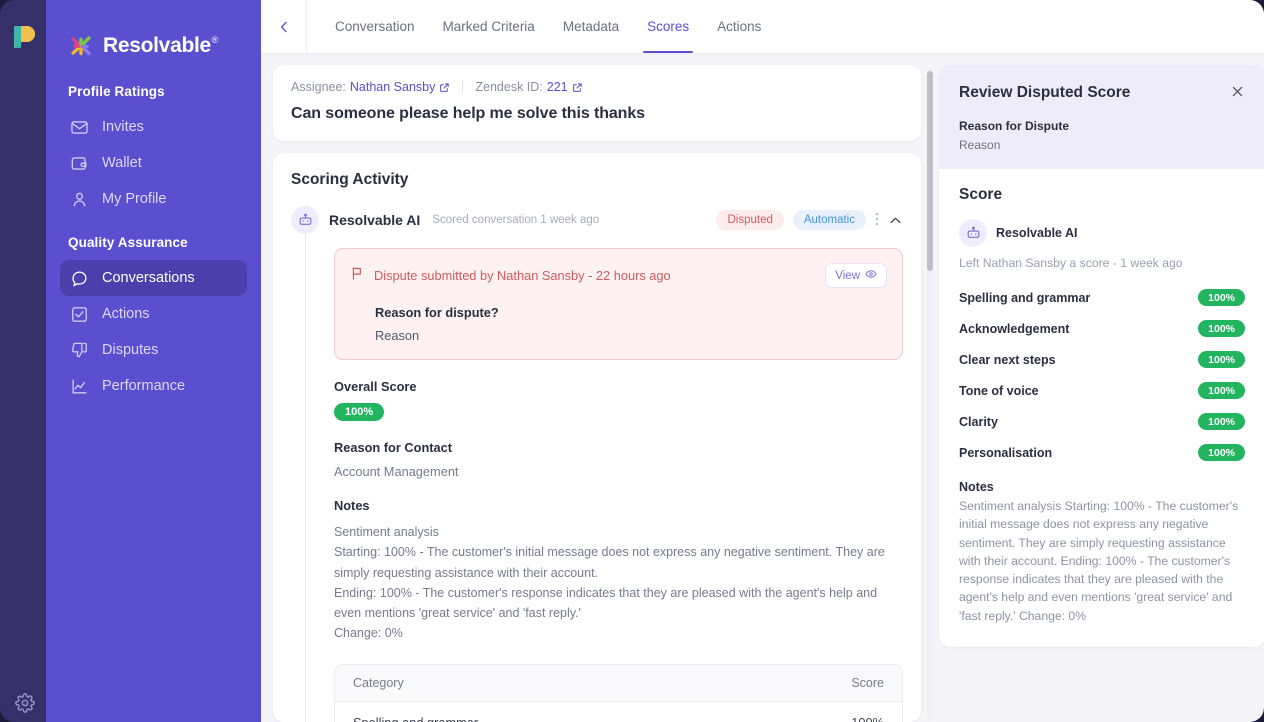 Image resolution: width=1264 pixels, height=722 pixels. What do you see at coordinates (895, 220) in the screenshot?
I see `chevron-up-icon` at bounding box center [895, 220].